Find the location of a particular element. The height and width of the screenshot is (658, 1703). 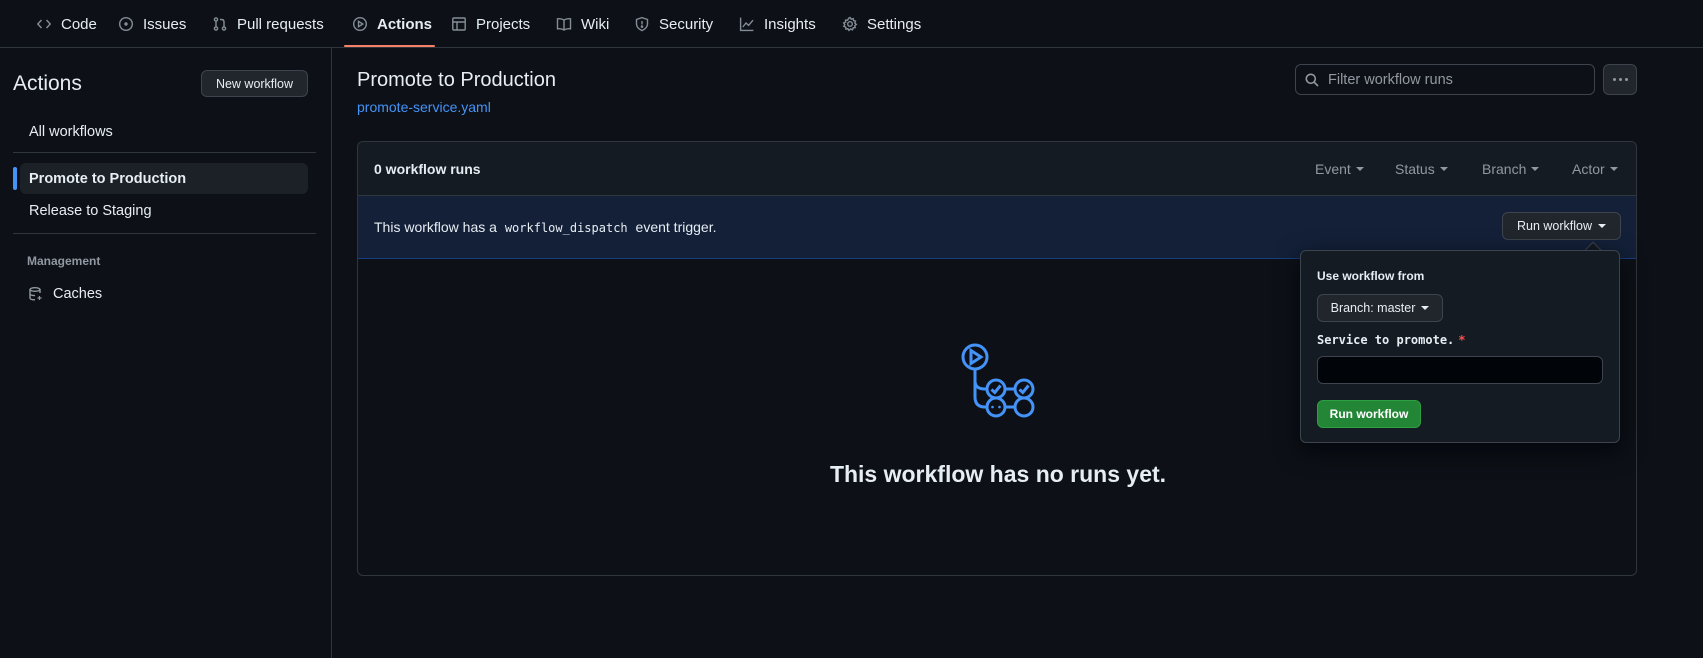

management-heading: Management is located at coordinates (64, 261).